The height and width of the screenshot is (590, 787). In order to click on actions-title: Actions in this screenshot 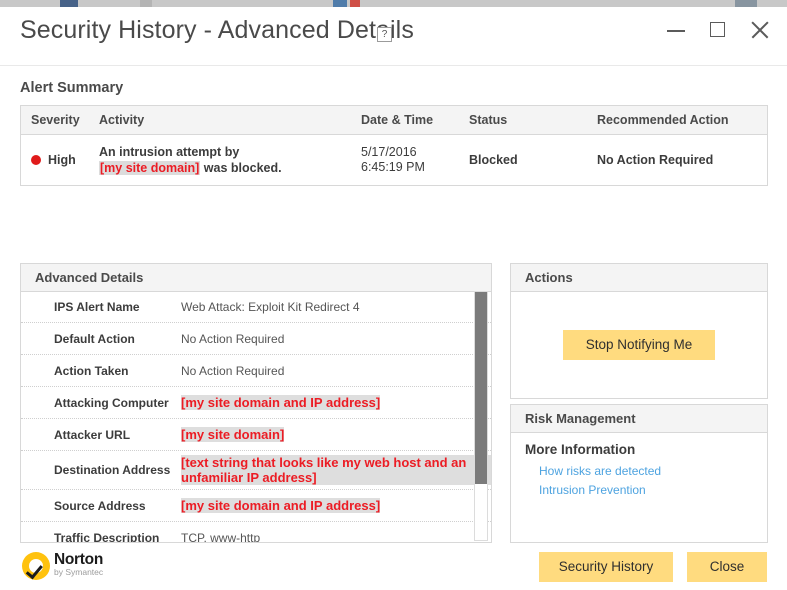, I will do `click(639, 278)`.